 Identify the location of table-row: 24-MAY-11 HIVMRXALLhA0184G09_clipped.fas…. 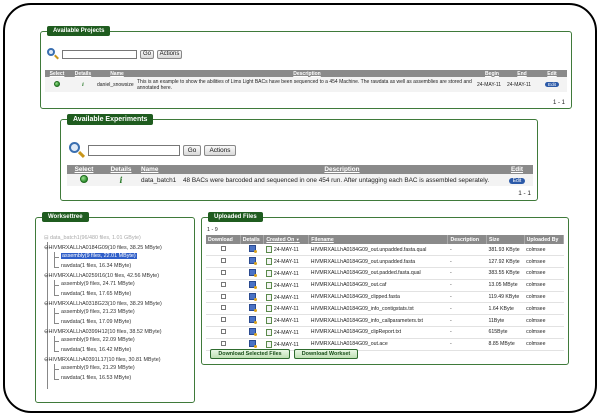
(385, 297).